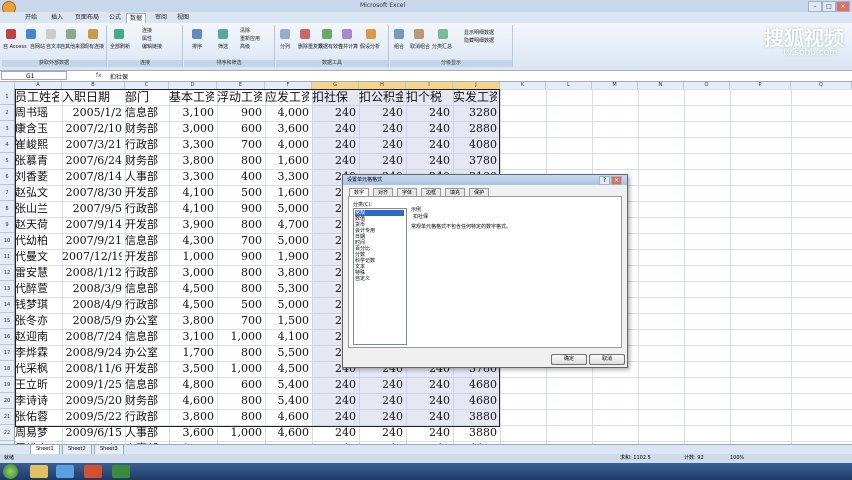  What do you see at coordinates (7, 369) in the screenshot?
I see `row-header: 18` at bounding box center [7, 369].